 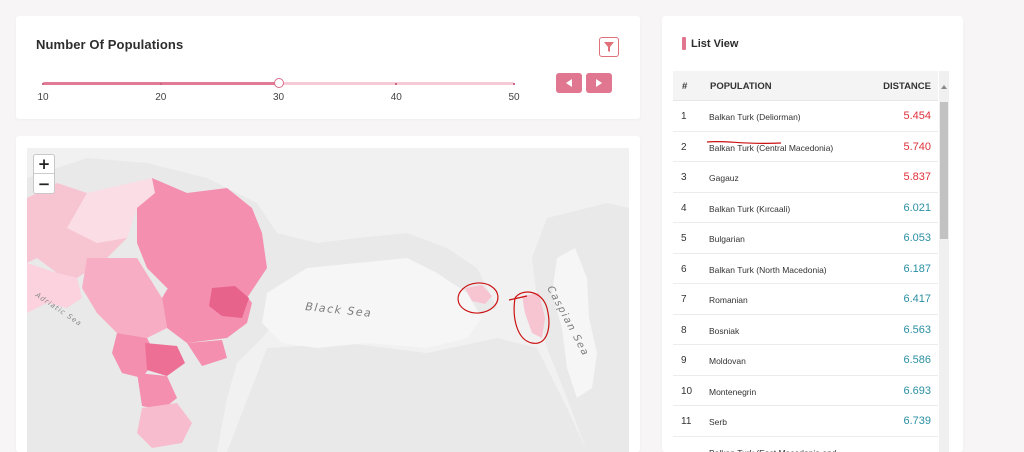 I want to click on table-row: 5 Bulgarian 6.053, so click(x=805, y=238).